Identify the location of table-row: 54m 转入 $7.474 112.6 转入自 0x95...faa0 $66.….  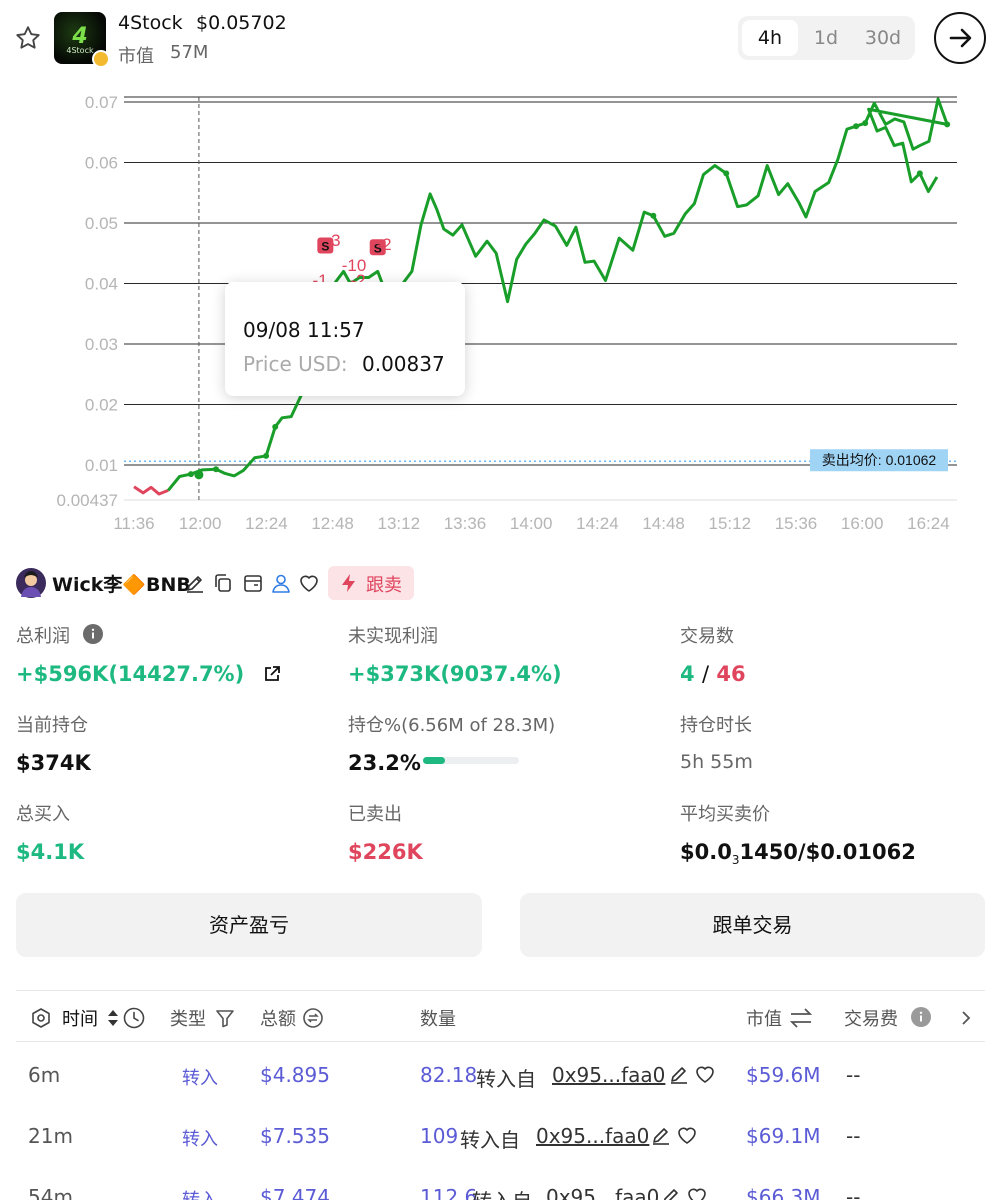
(500, 1182).